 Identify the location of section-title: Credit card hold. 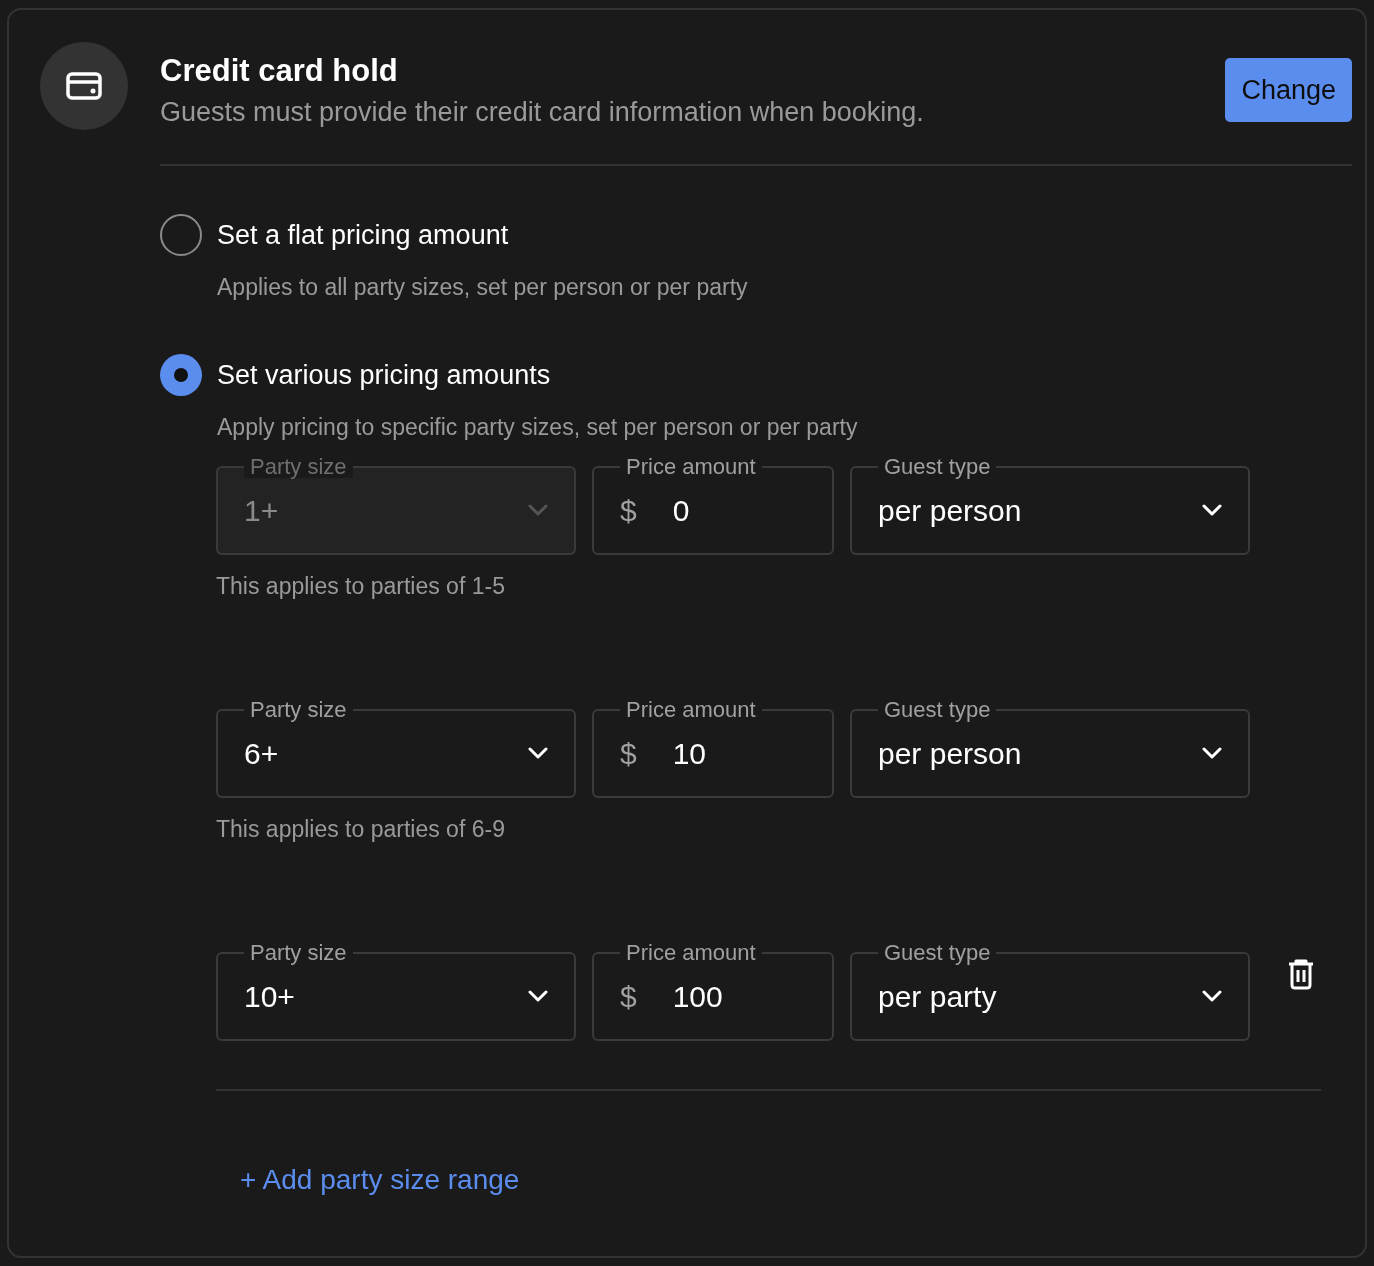
(279, 71).